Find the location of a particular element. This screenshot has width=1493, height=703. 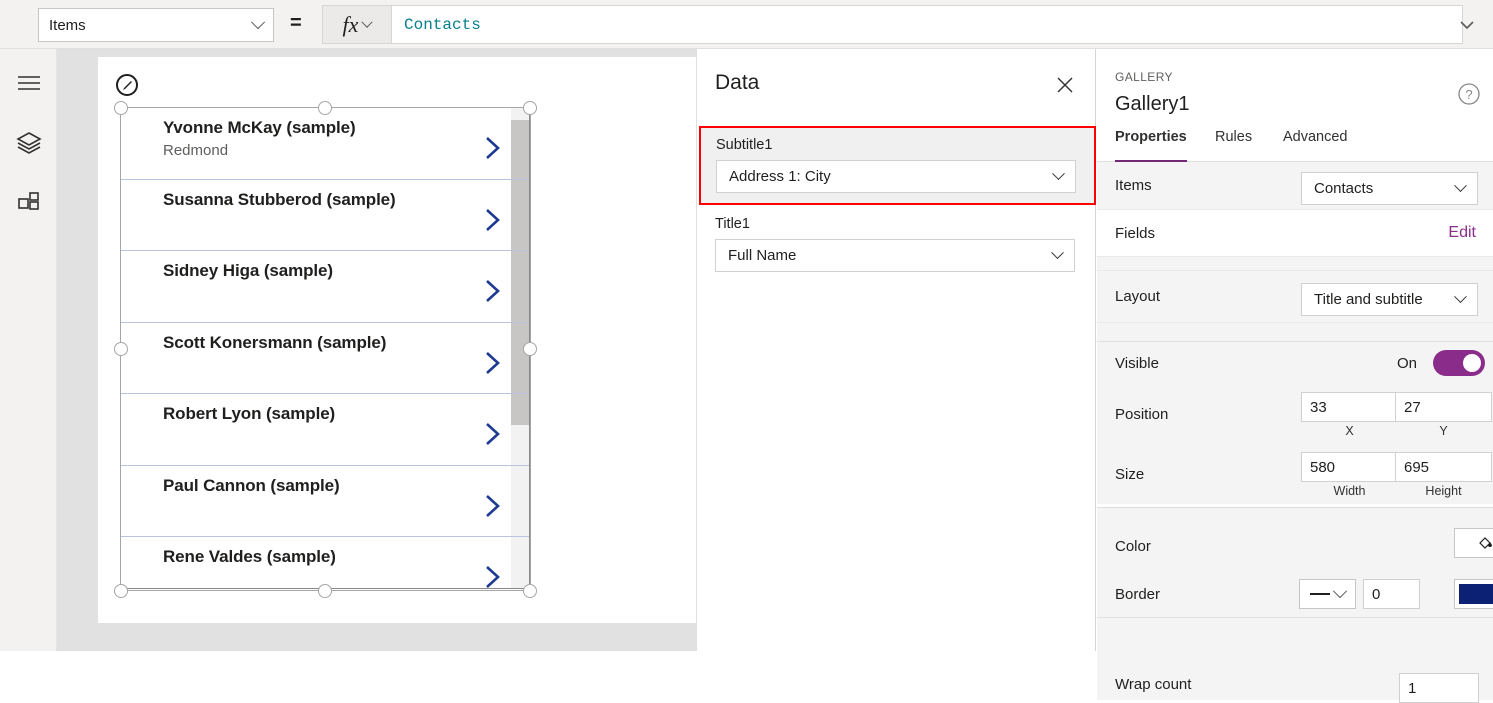

properties-tabs: Properties Rules Advanced is located at coordinates (1295, 145).